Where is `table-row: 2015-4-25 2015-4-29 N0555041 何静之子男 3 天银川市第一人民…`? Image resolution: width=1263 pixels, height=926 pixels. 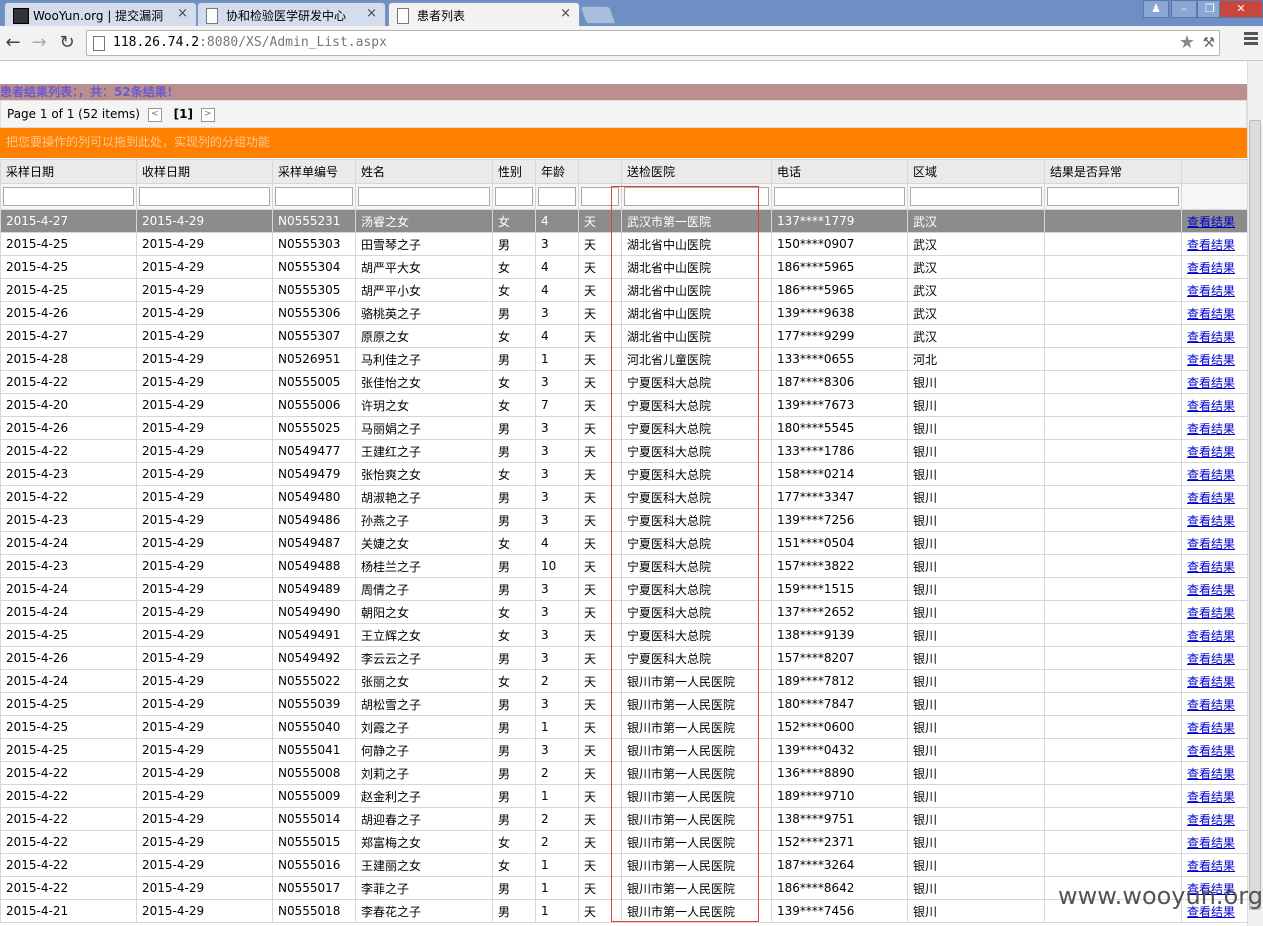 table-row: 2015-4-25 2015-4-29 N0555041 何静之子男 3 天银川市第一人民… is located at coordinates (624, 750).